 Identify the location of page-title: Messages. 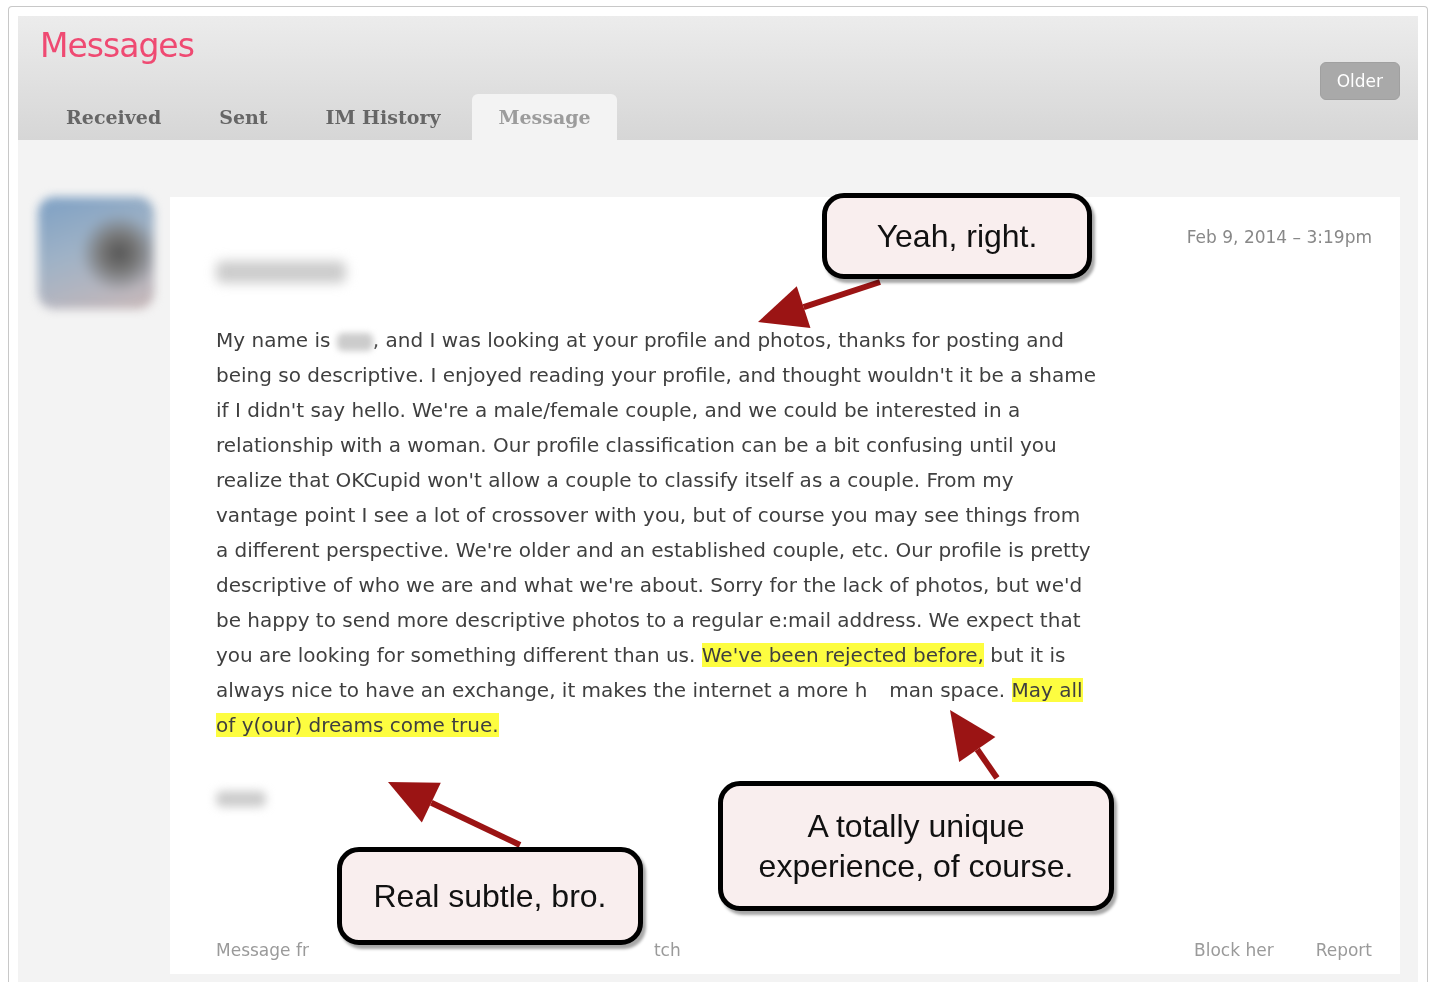
(117, 45).